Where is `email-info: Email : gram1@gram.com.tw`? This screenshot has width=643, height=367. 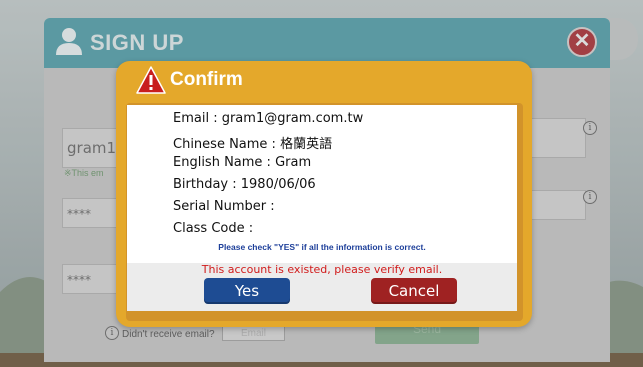 email-info: Email : gram1@gram.com.tw is located at coordinates (268, 118).